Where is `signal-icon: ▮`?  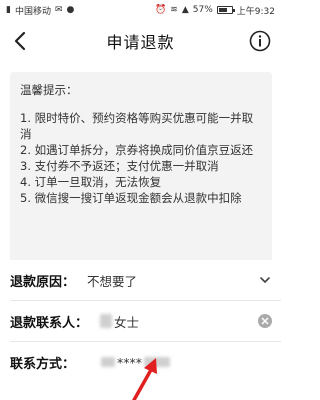
signal-icon: ▮ is located at coordinates (8, 9).